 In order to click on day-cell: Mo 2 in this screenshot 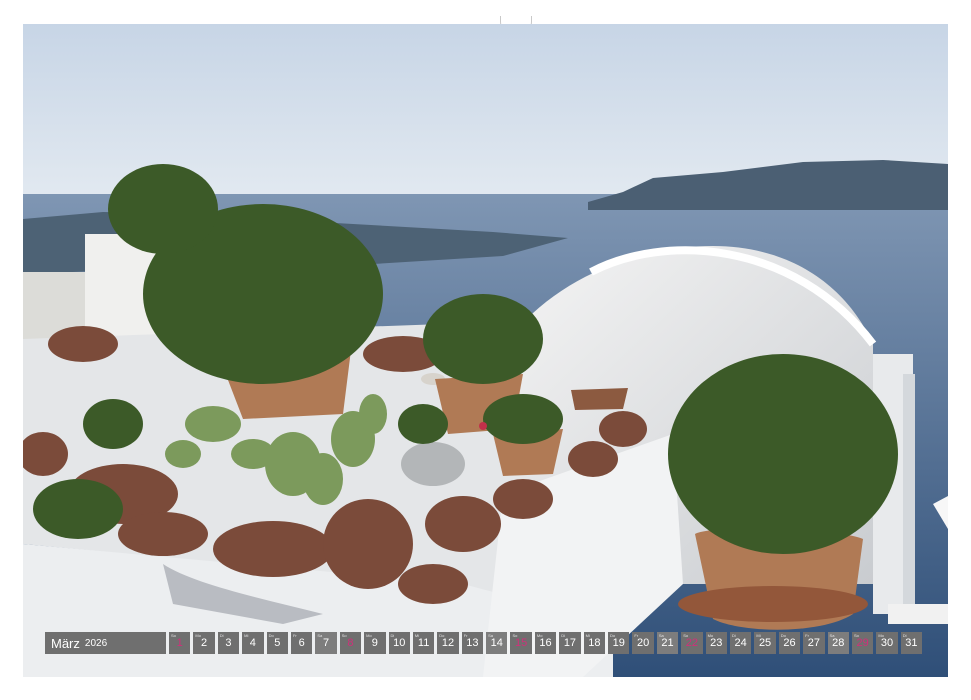, I will do `click(204, 643)`.